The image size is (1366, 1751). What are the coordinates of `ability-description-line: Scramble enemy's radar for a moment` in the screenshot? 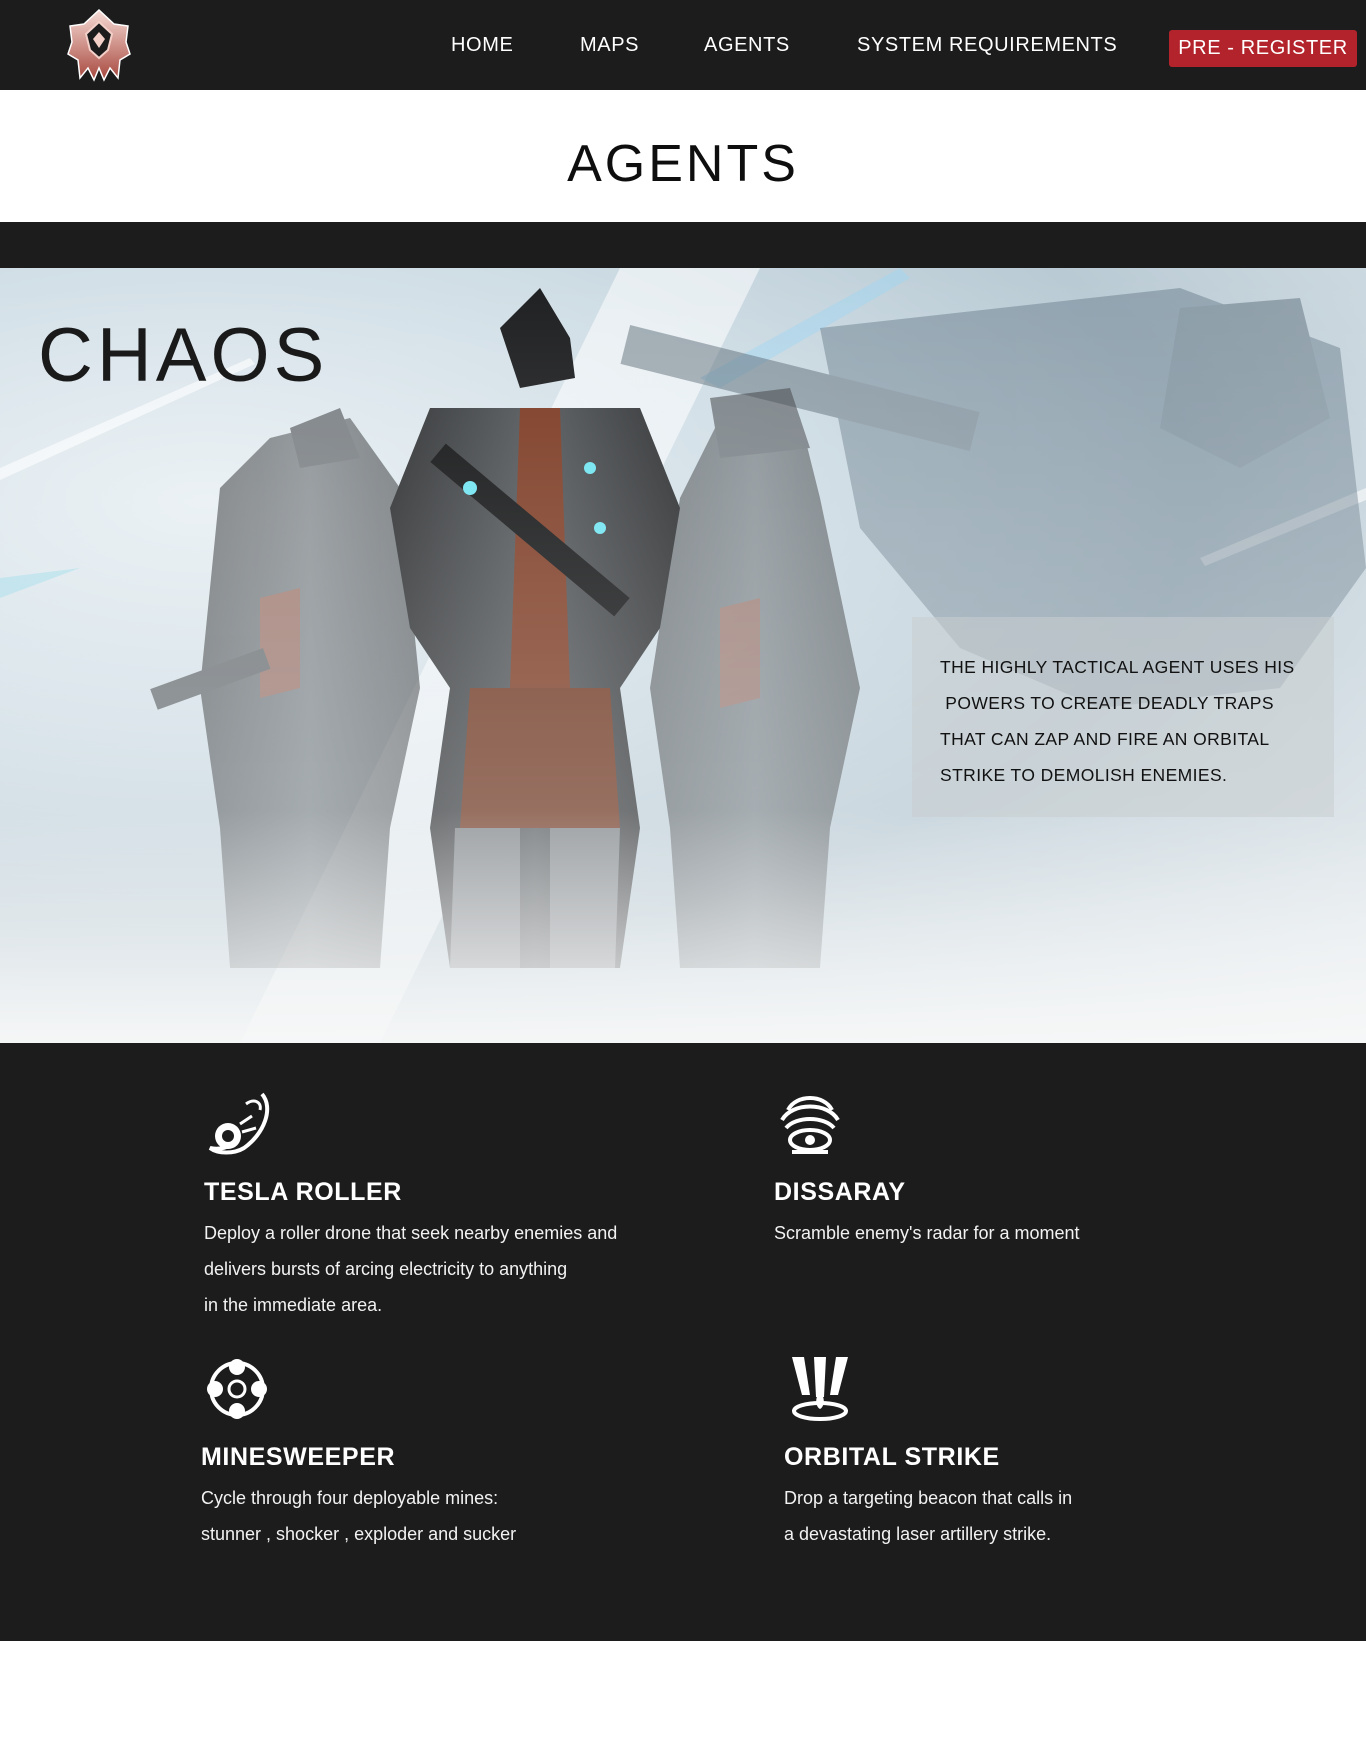 It's located at (927, 1233).